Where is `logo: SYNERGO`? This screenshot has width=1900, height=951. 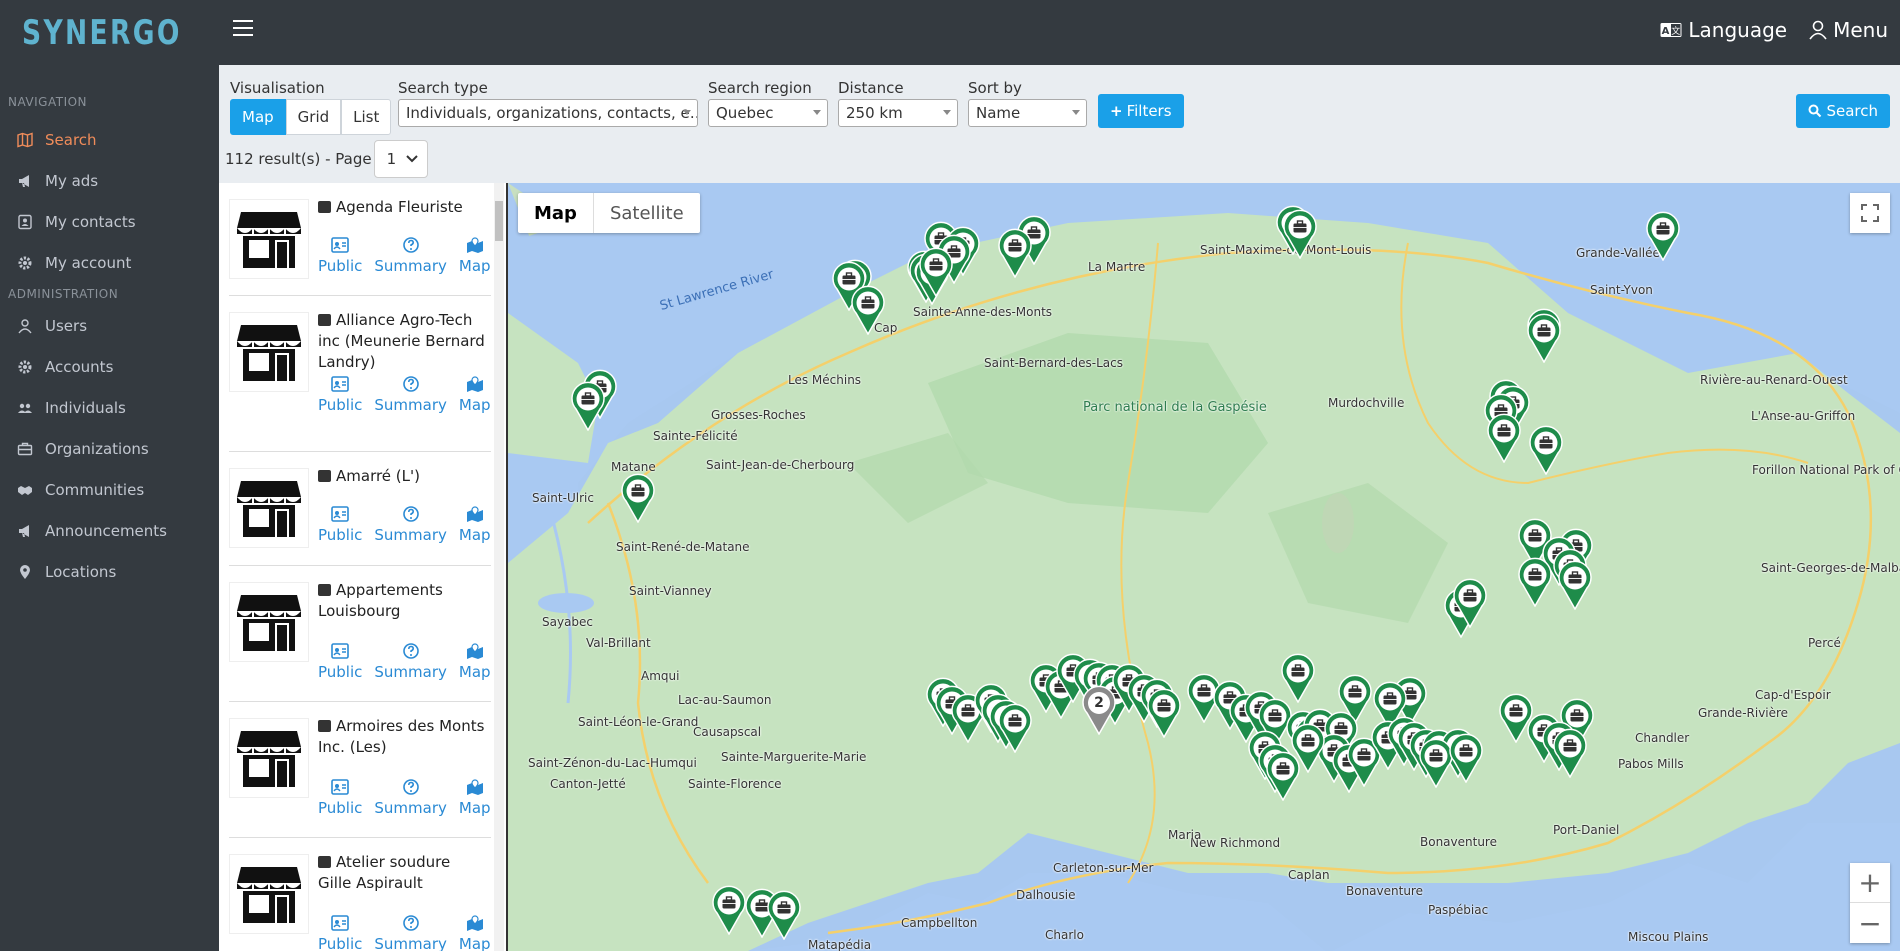 logo: SYNERGO is located at coordinates (109, 32).